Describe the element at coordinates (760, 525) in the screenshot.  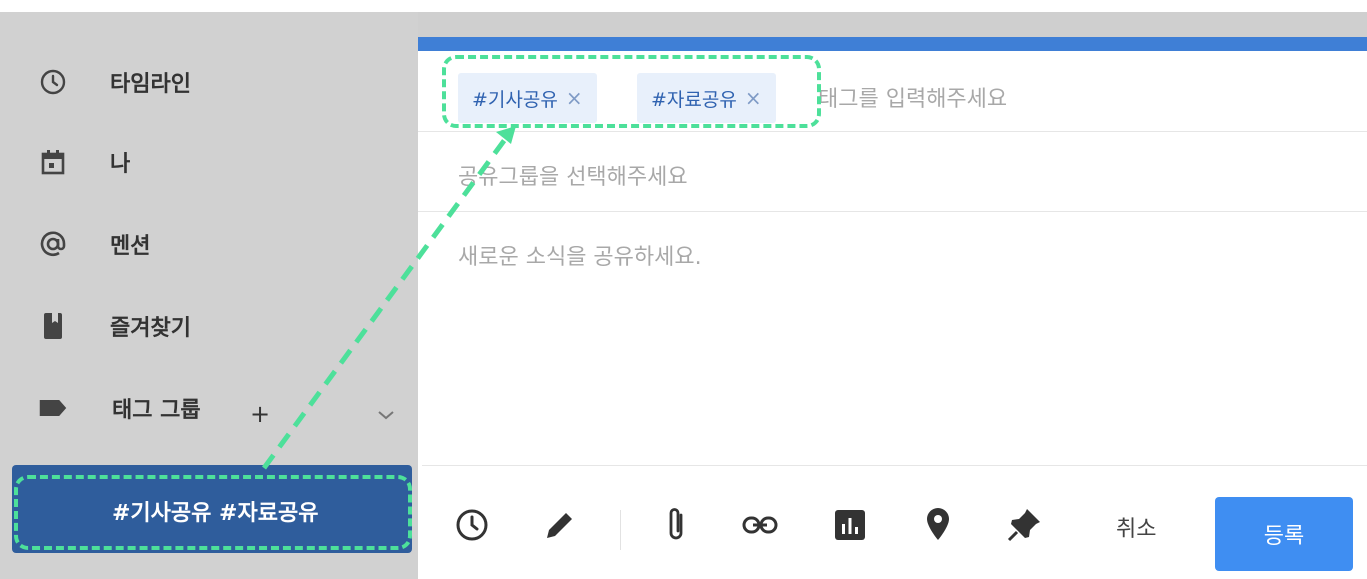
I see `link-icon` at that location.